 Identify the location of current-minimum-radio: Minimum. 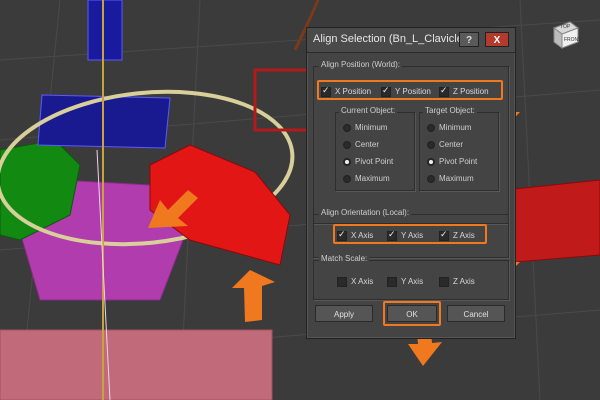
(365, 127).